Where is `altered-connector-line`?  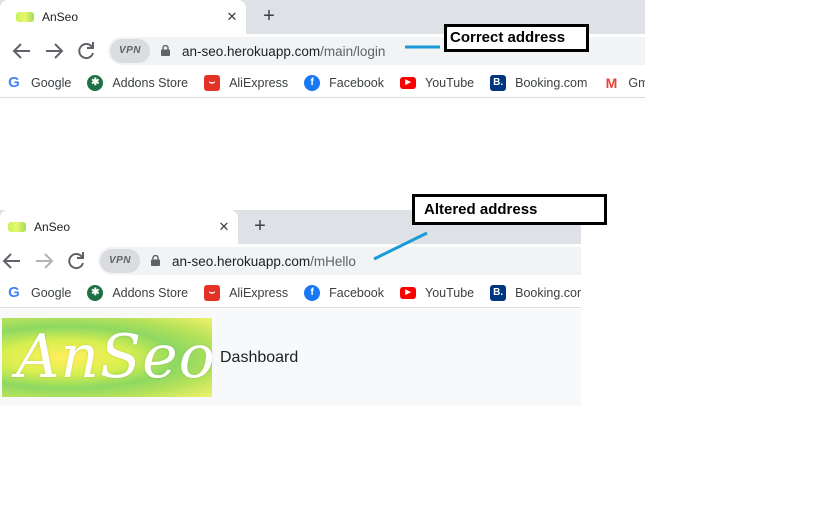
altered-connector-line is located at coordinates (400, 246).